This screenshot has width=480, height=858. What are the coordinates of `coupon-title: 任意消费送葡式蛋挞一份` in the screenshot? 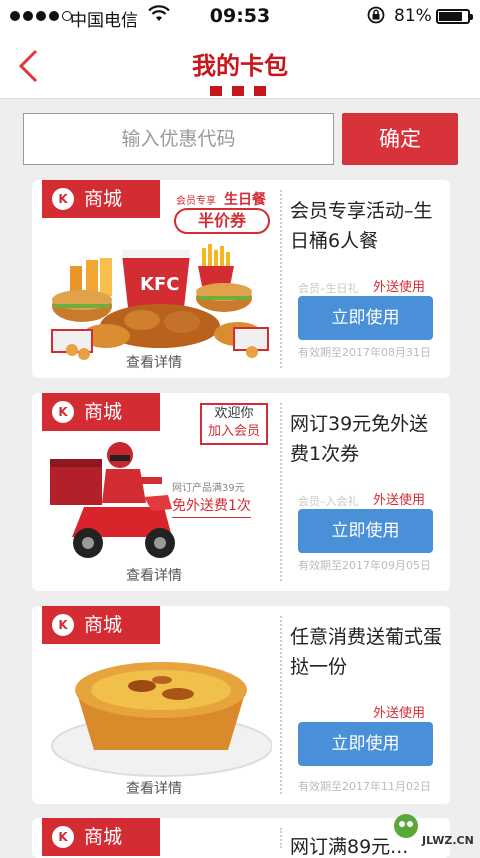 It's located at (366, 652).